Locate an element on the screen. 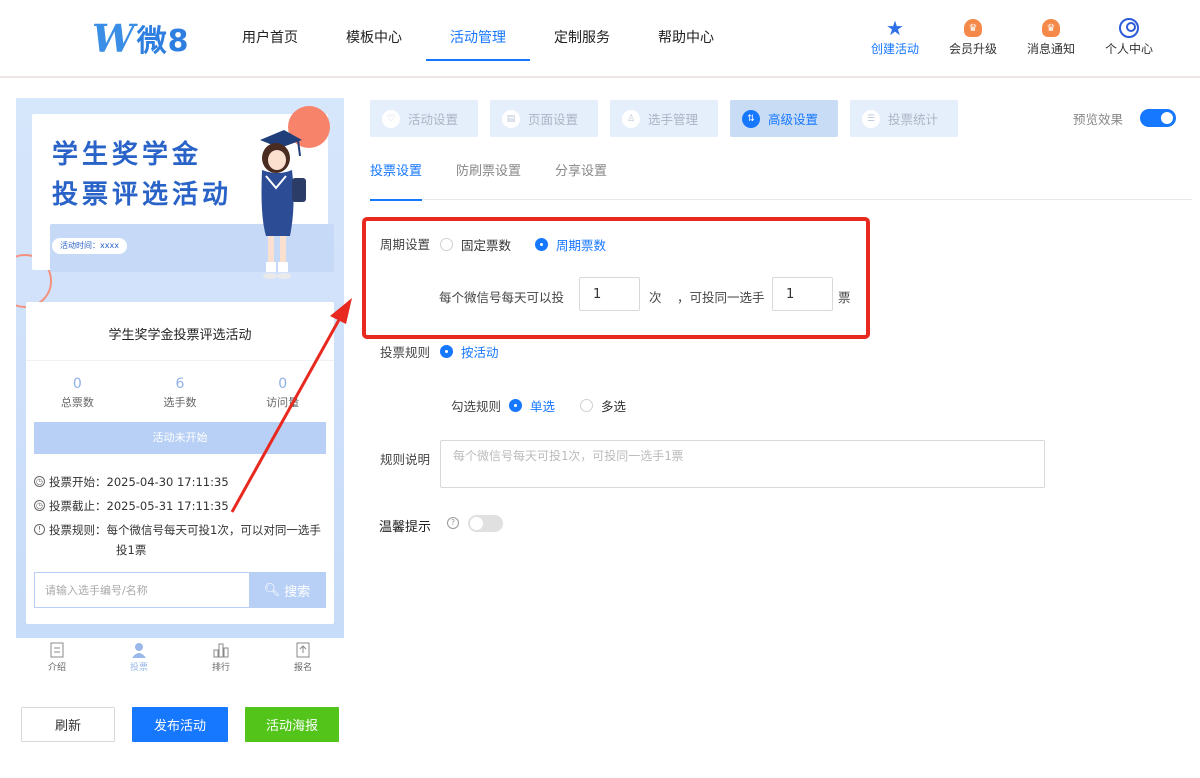  nav-home: 用户首页 is located at coordinates (270, 39).